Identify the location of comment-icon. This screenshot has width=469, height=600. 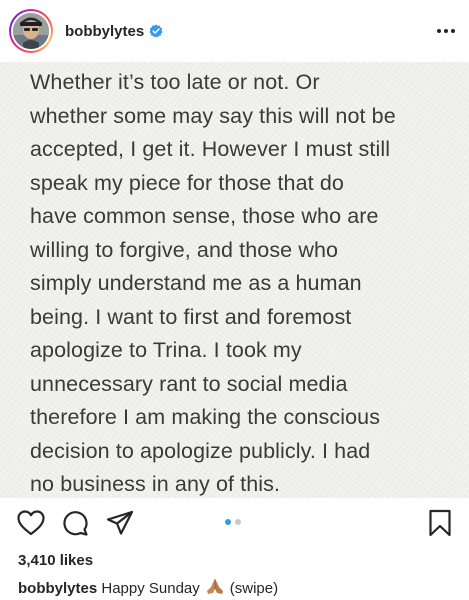
(75, 523).